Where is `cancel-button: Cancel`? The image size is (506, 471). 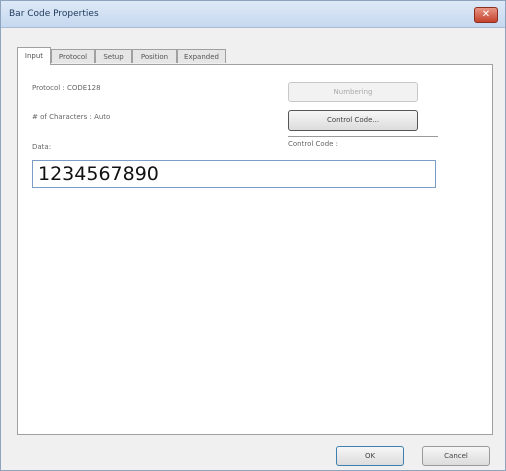
cancel-button: Cancel is located at coordinates (456, 456).